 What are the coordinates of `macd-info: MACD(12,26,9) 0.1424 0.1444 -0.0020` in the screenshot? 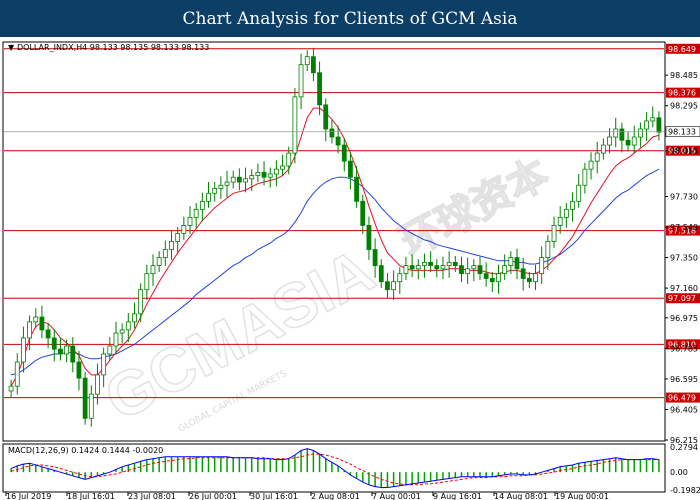 It's located at (85, 450).